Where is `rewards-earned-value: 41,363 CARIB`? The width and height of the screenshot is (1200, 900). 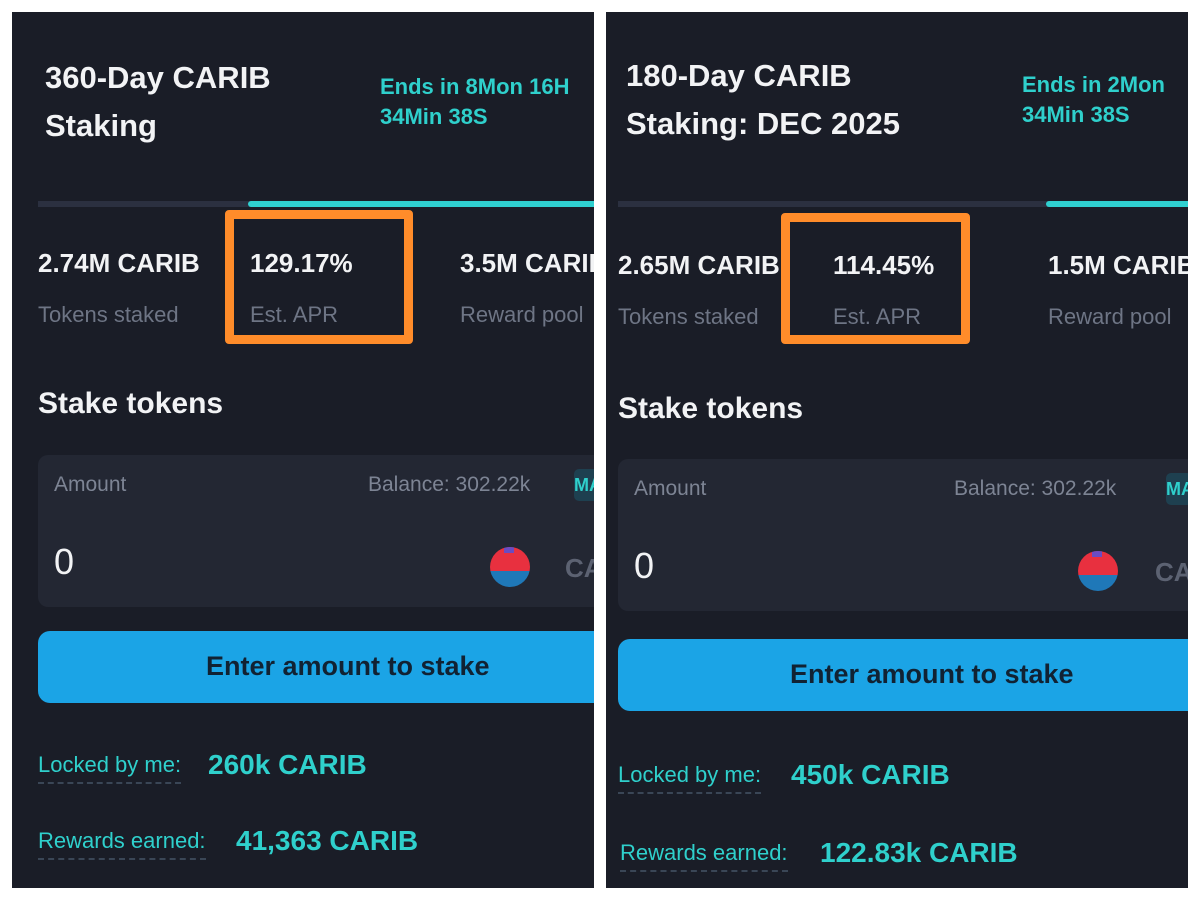
rewards-earned-value: 41,363 CARIB is located at coordinates (327, 840).